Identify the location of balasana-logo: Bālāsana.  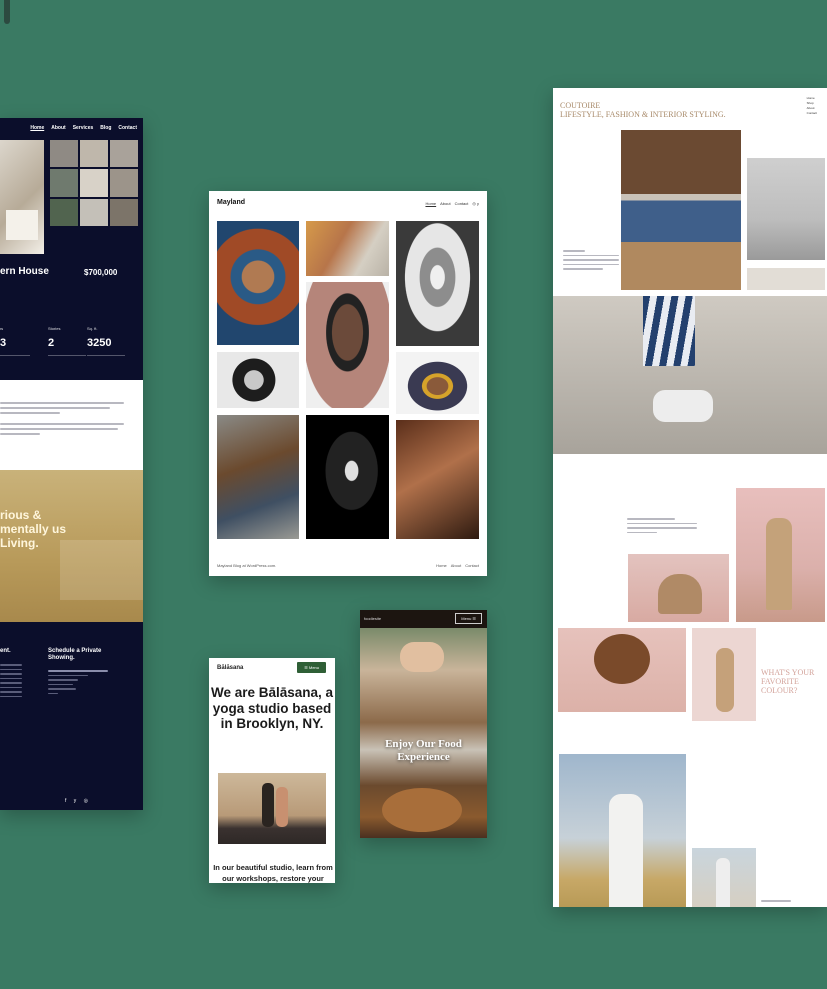
(230, 668).